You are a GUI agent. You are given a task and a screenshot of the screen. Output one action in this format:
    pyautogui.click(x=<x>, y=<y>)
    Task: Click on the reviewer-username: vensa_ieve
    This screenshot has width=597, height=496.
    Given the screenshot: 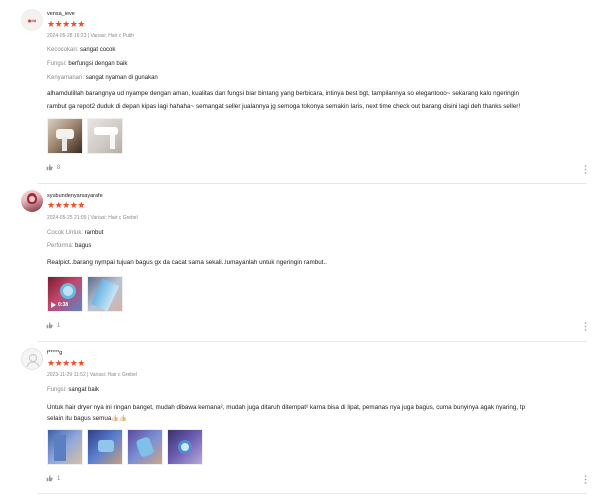 What is the action you would take?
    pyautogui.click(x=61, y=14)
    